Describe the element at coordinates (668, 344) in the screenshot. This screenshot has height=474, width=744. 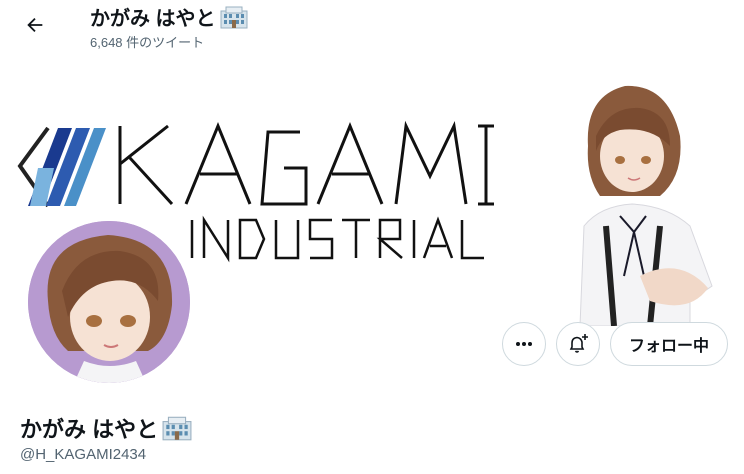
I see `following-button: フォロー中` at that location.